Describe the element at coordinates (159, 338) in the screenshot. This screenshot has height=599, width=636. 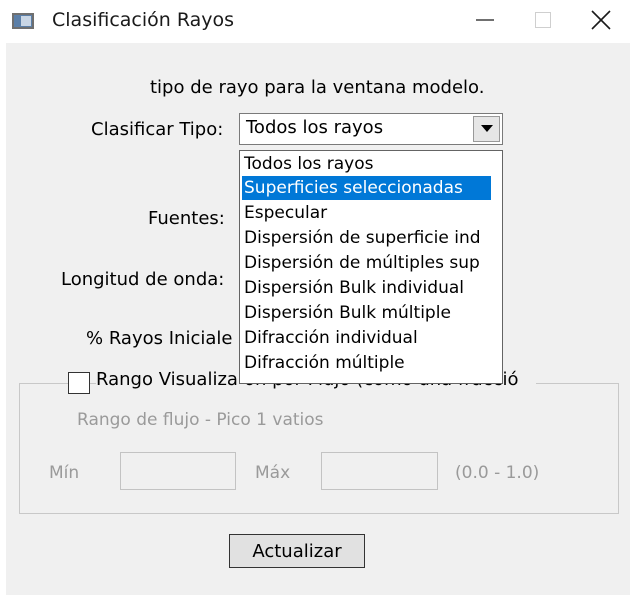
I see `initial-rays-label: % Rayos Iniciale` at that location.